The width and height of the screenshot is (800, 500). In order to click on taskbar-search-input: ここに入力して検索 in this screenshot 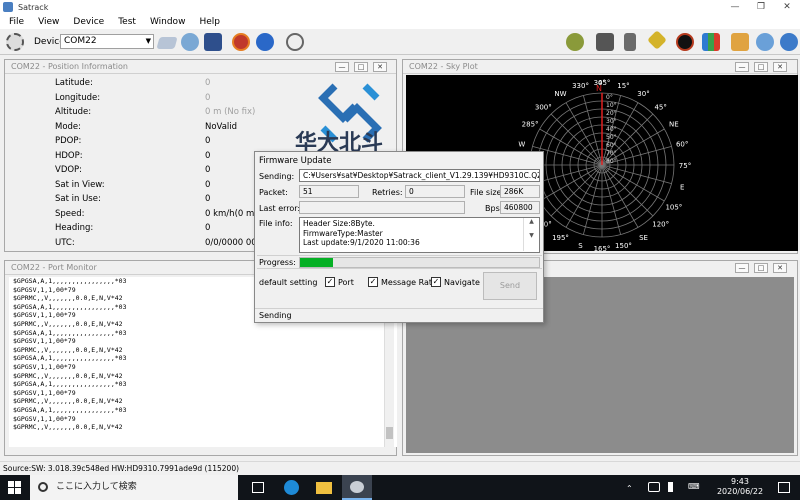, I will do `click(134, 487)`.